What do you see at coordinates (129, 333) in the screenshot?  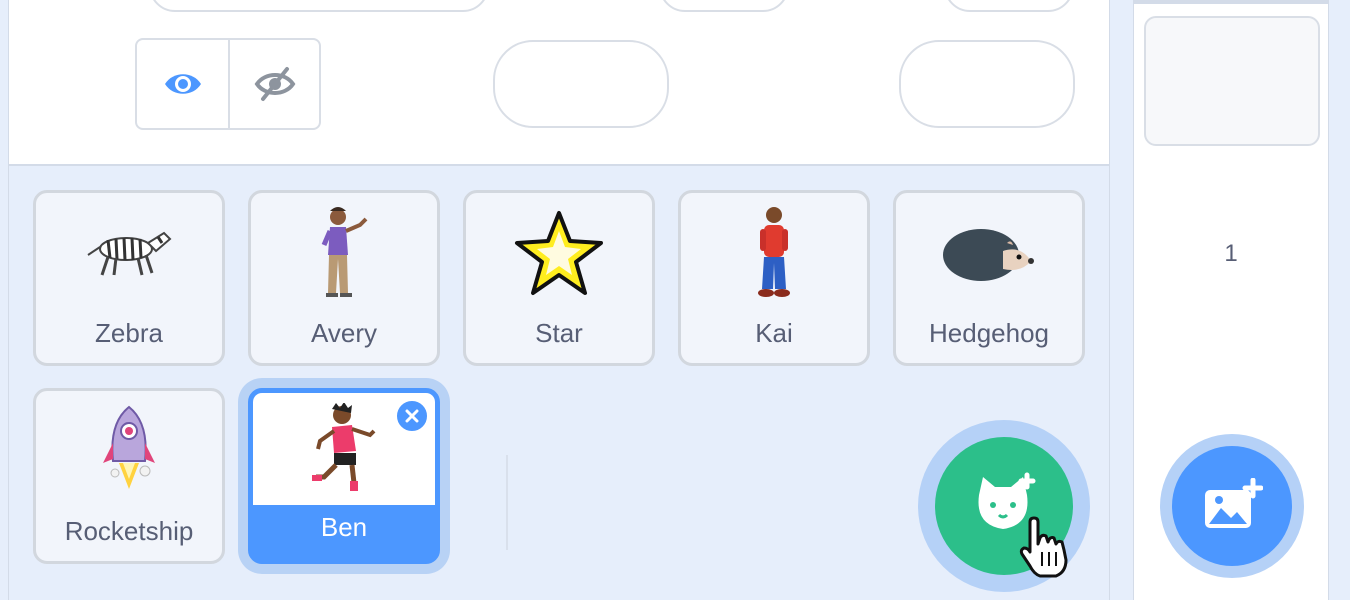 I see `sprite-name: Zebra` at bounding box center [129, 333].